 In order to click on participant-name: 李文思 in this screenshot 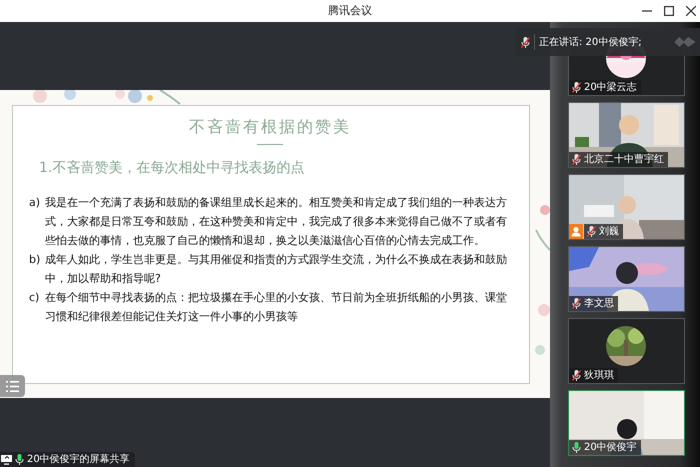, I will do `click(599, 303)`.